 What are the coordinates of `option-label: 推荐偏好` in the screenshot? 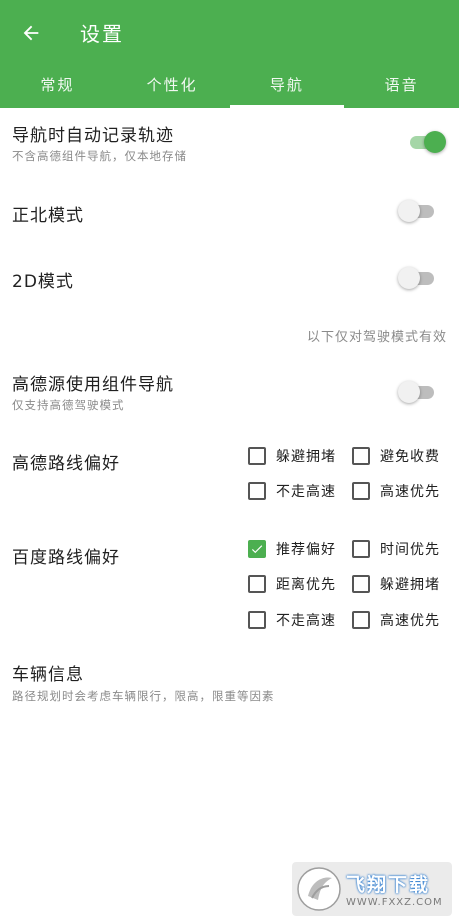 It's located at (306, 550).